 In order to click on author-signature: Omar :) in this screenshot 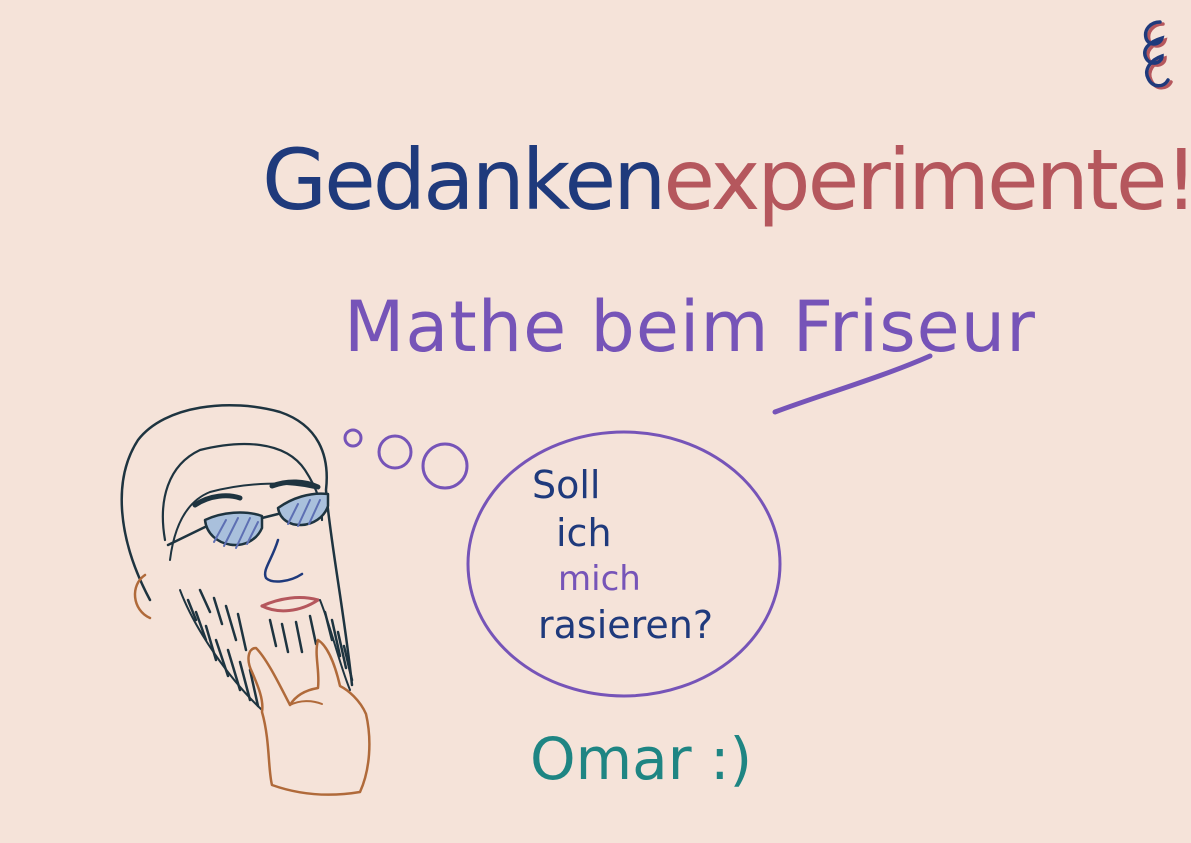, I will do `click(641, 759)`.